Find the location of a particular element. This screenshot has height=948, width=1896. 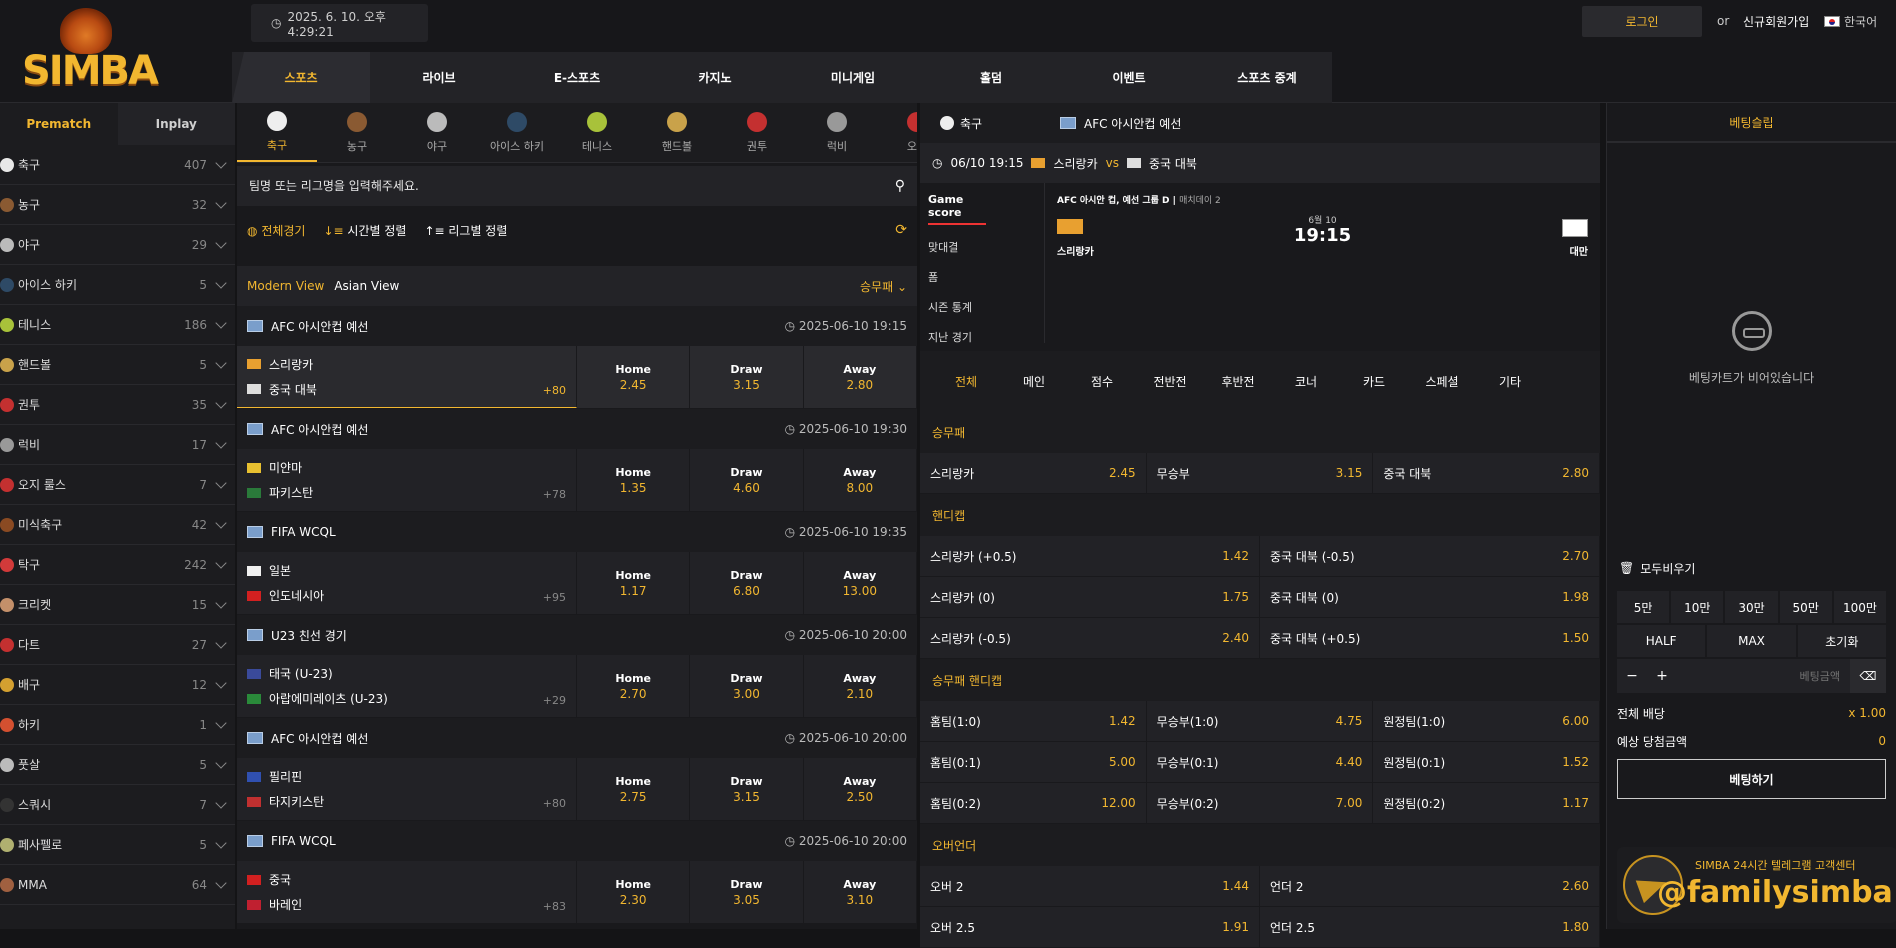

sidebar-item-12: 다트 27 is located at coordinates (117, 645).